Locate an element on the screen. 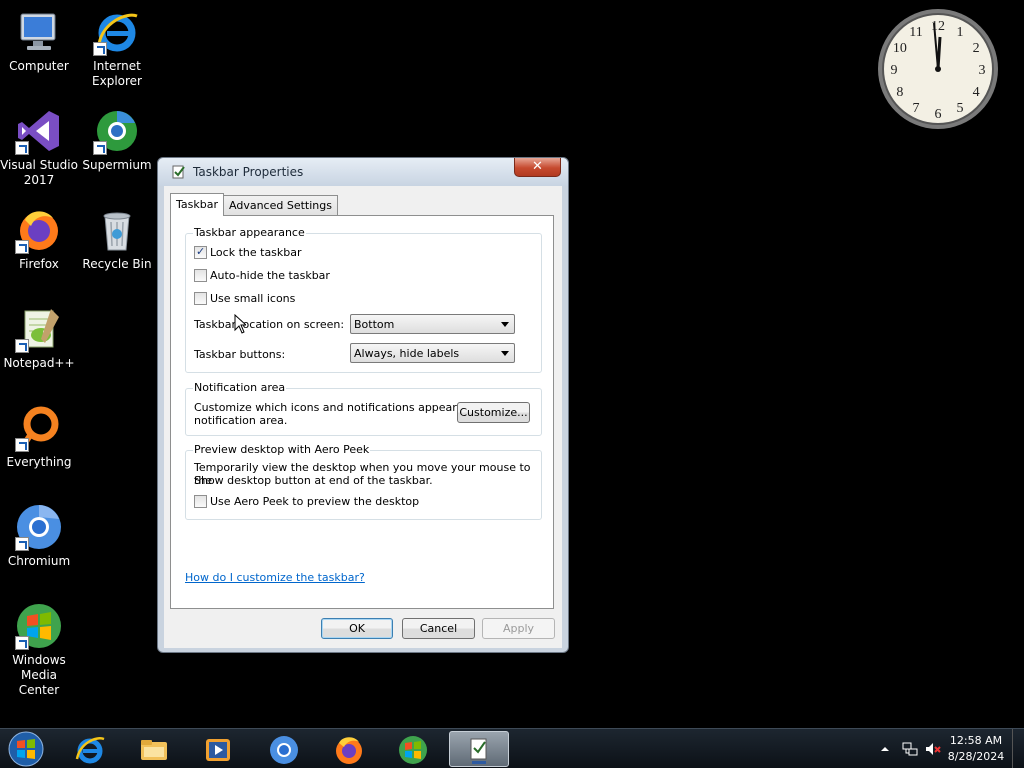 This screenshot has height=768, width=1024. mouse-cursor-icon is located at coordinates (240, 324).